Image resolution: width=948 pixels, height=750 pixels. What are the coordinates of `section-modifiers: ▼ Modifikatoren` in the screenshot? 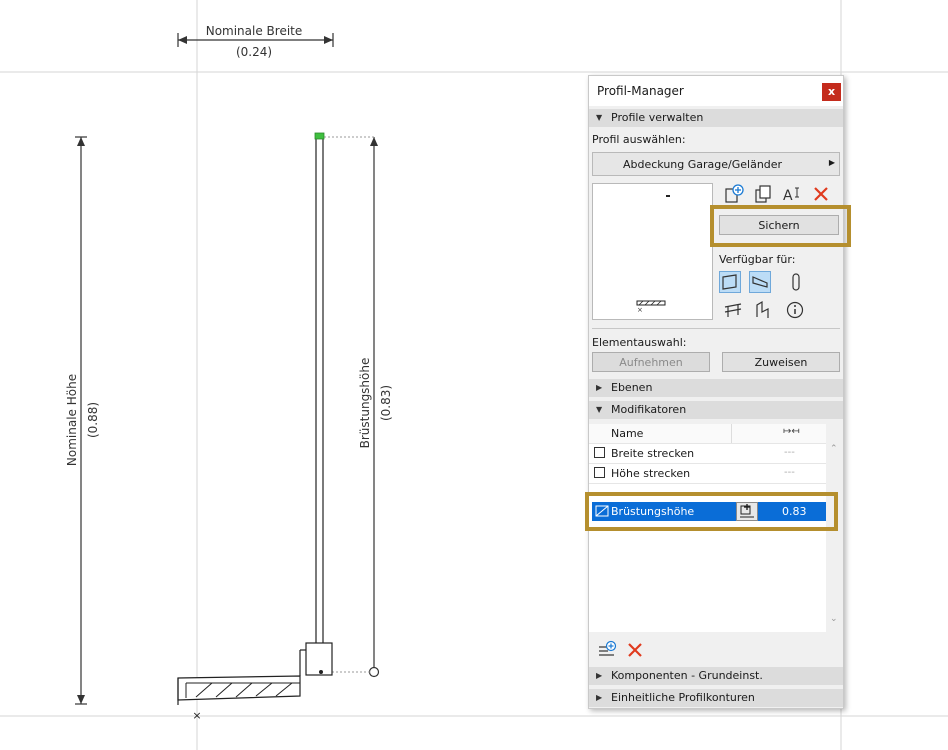 It's located at (716, 410).